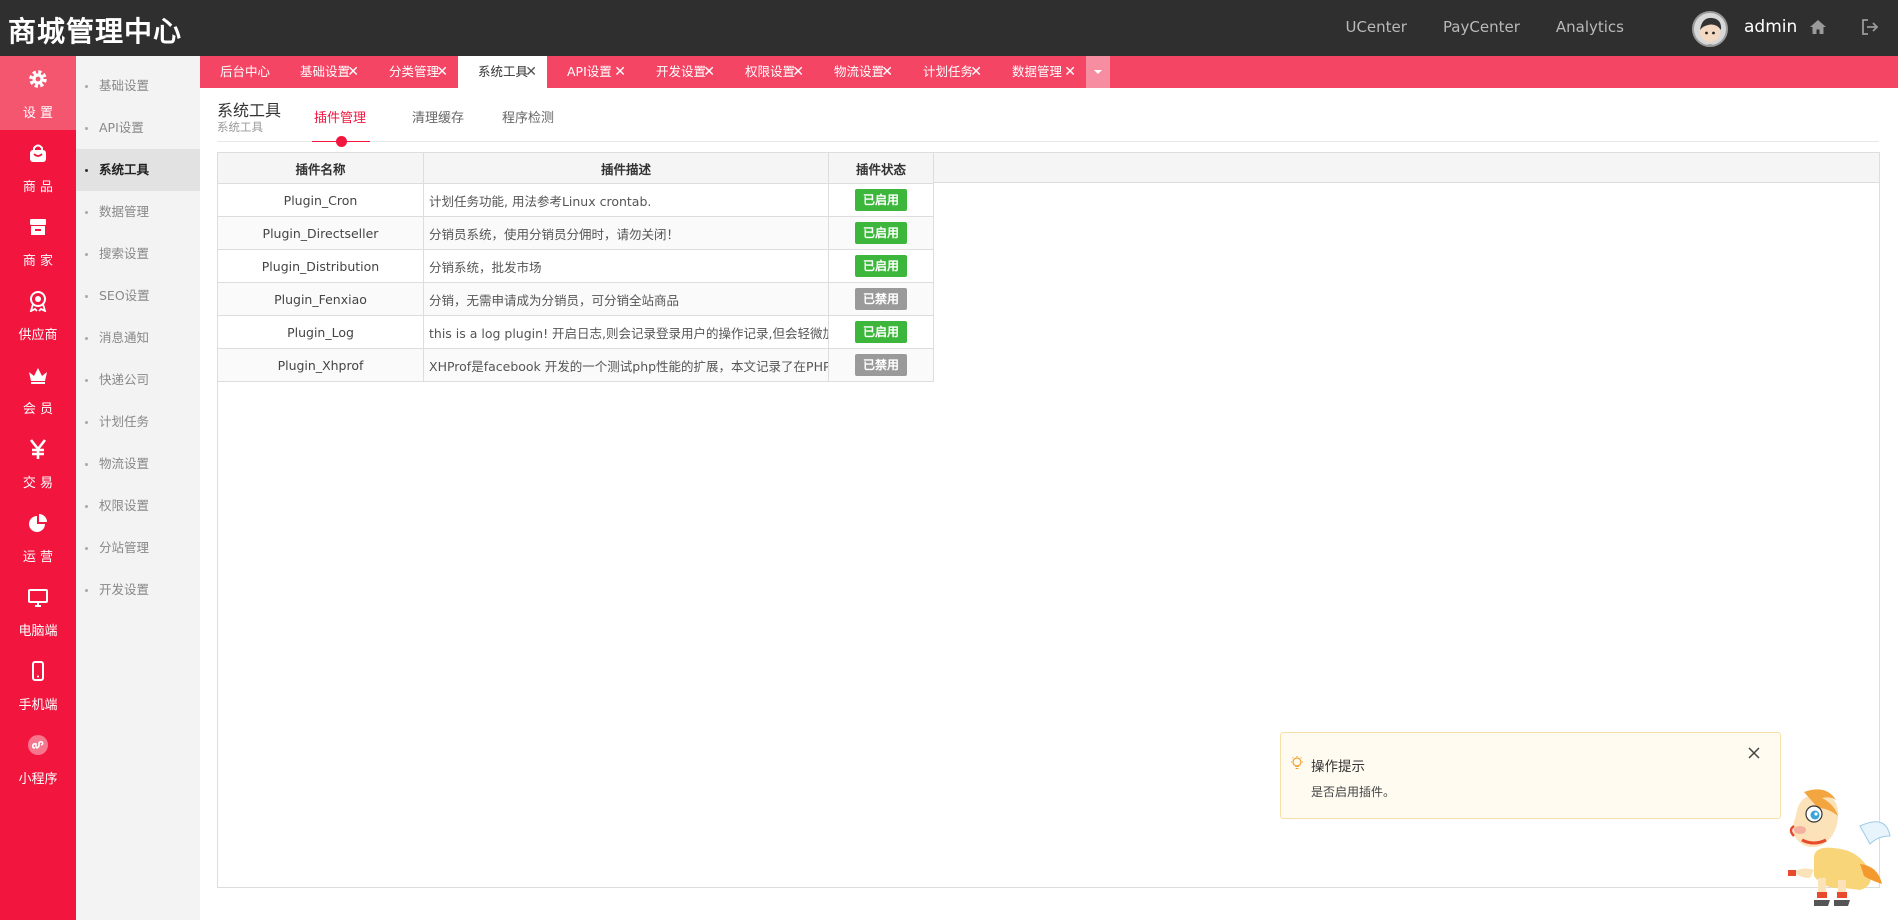 Image resolution: width=1898 pixels, height=920 pixels. I want to click on tab-label: API设置, so click(589, 71).